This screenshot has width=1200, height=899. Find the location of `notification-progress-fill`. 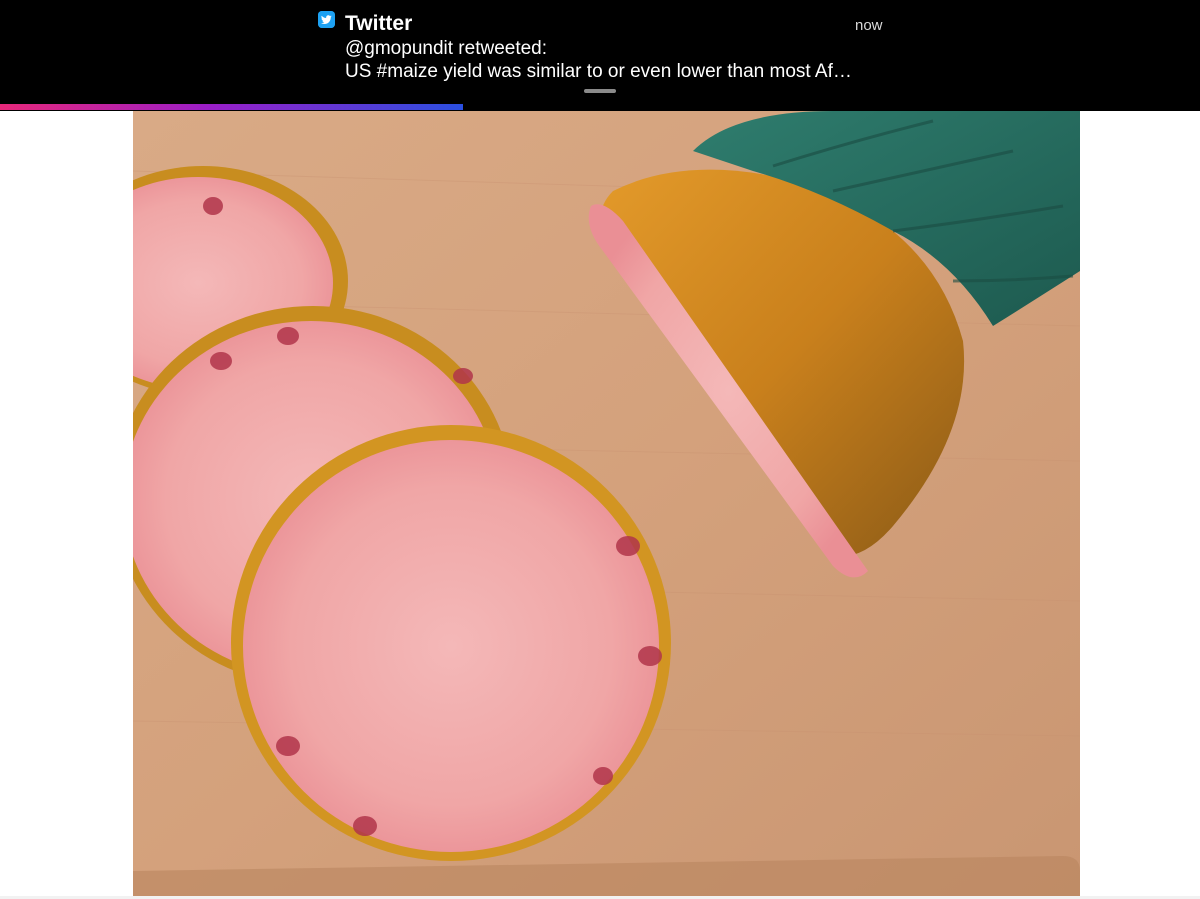

notification-progress-fill is located at coordinates (232, 107).